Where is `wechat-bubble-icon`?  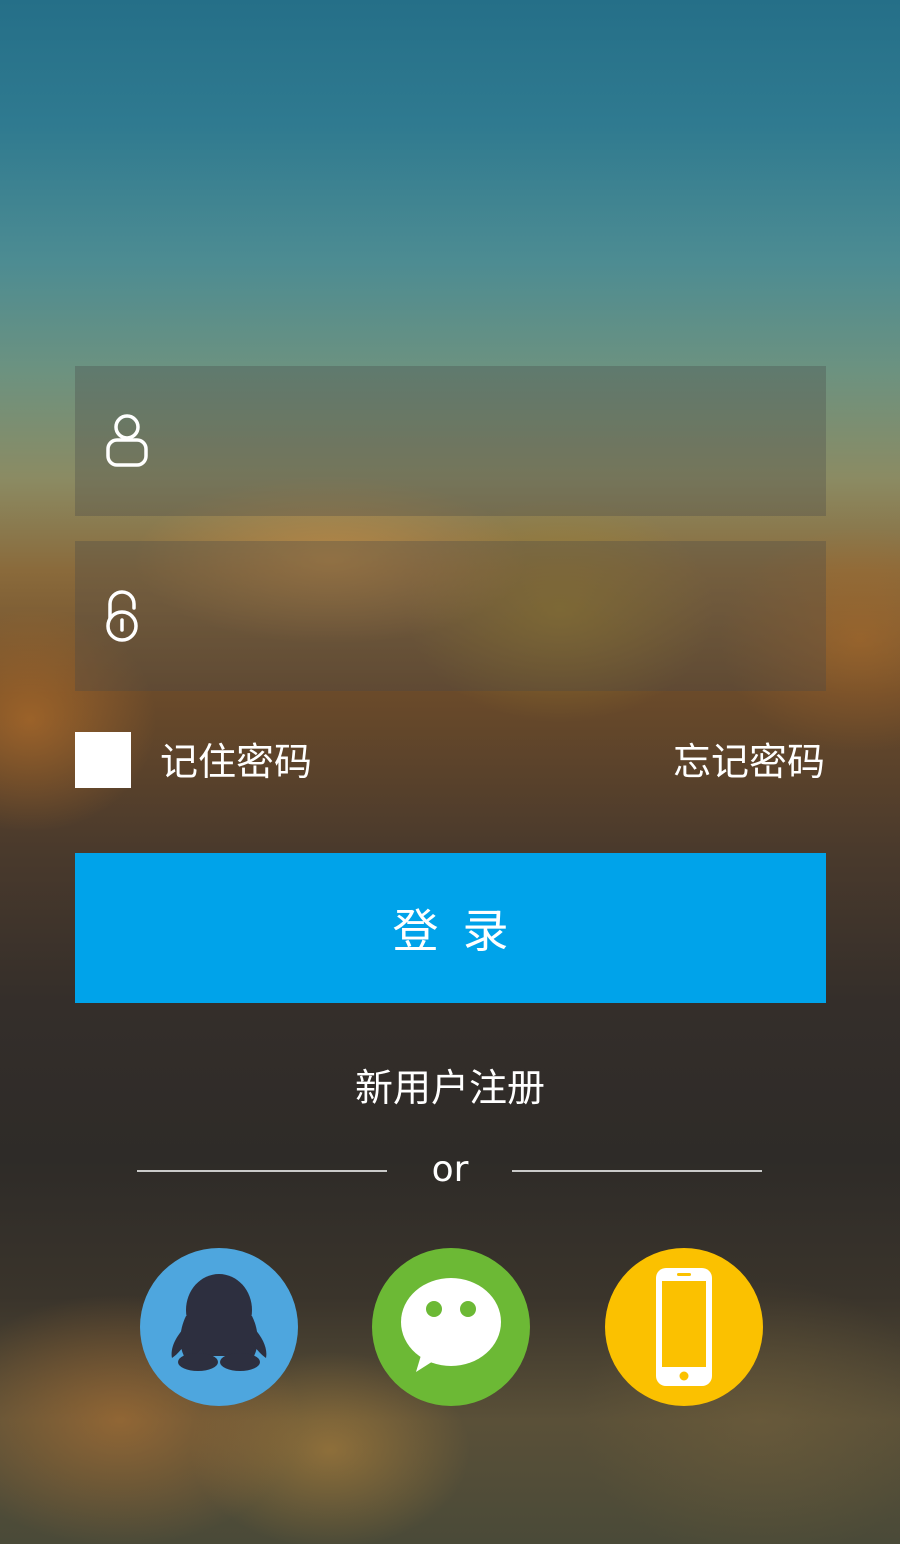
wechat-bubble-icon is located at coordinates (451, 1325).